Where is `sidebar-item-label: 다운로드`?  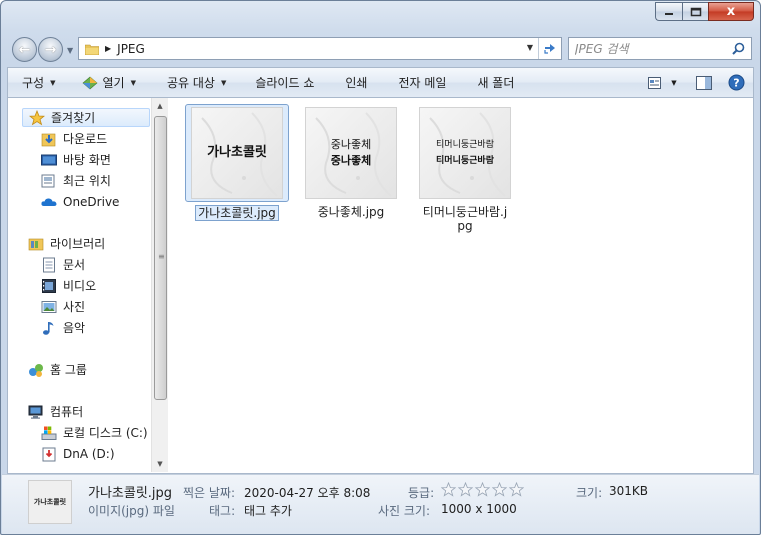
sidebar-item-label: 다운로드 is located at coordinates (85, 139).